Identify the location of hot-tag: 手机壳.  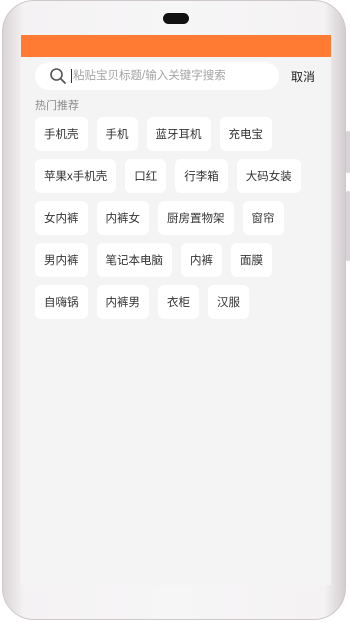
(61, 134).